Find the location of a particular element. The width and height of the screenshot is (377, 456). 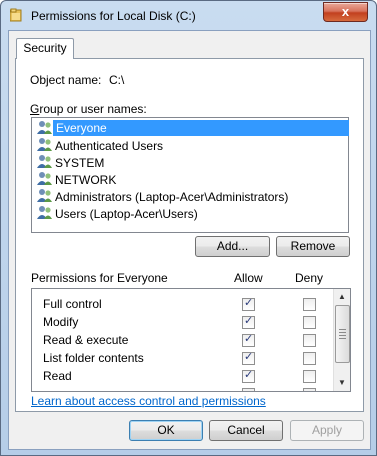

group-name: SYSTEM is located at coordinates (80, 163).